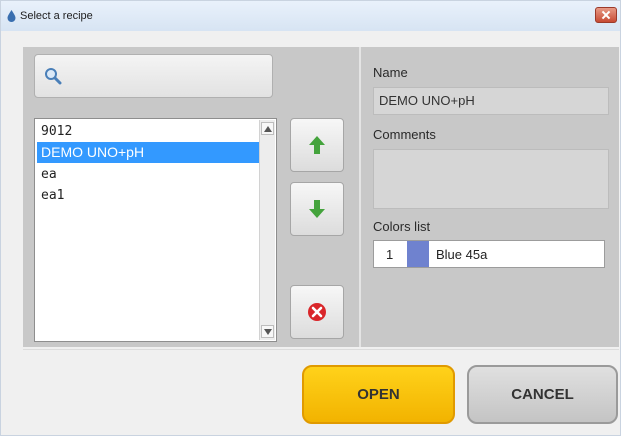 Image resolution: width=621 pixels, height=436 pixels. Describe the element at coordinates (390, 254) in the screenshot. I see `color-index: 1` at that location.